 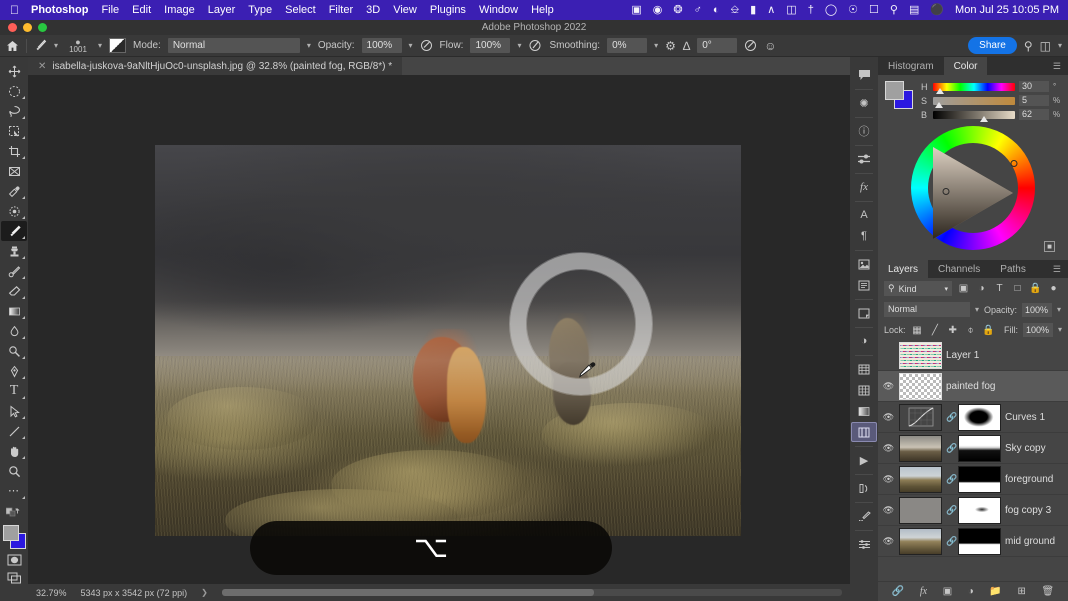 I want to click on layer-row-foreground: 👁 🔗 foreground, so click(x=973, y=479).